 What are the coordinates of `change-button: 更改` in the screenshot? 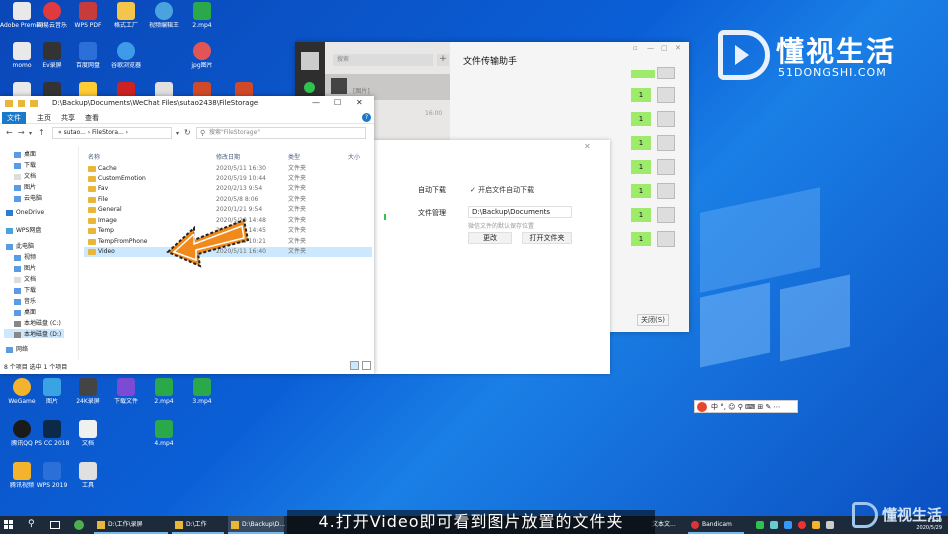 It's located at (490, 238).